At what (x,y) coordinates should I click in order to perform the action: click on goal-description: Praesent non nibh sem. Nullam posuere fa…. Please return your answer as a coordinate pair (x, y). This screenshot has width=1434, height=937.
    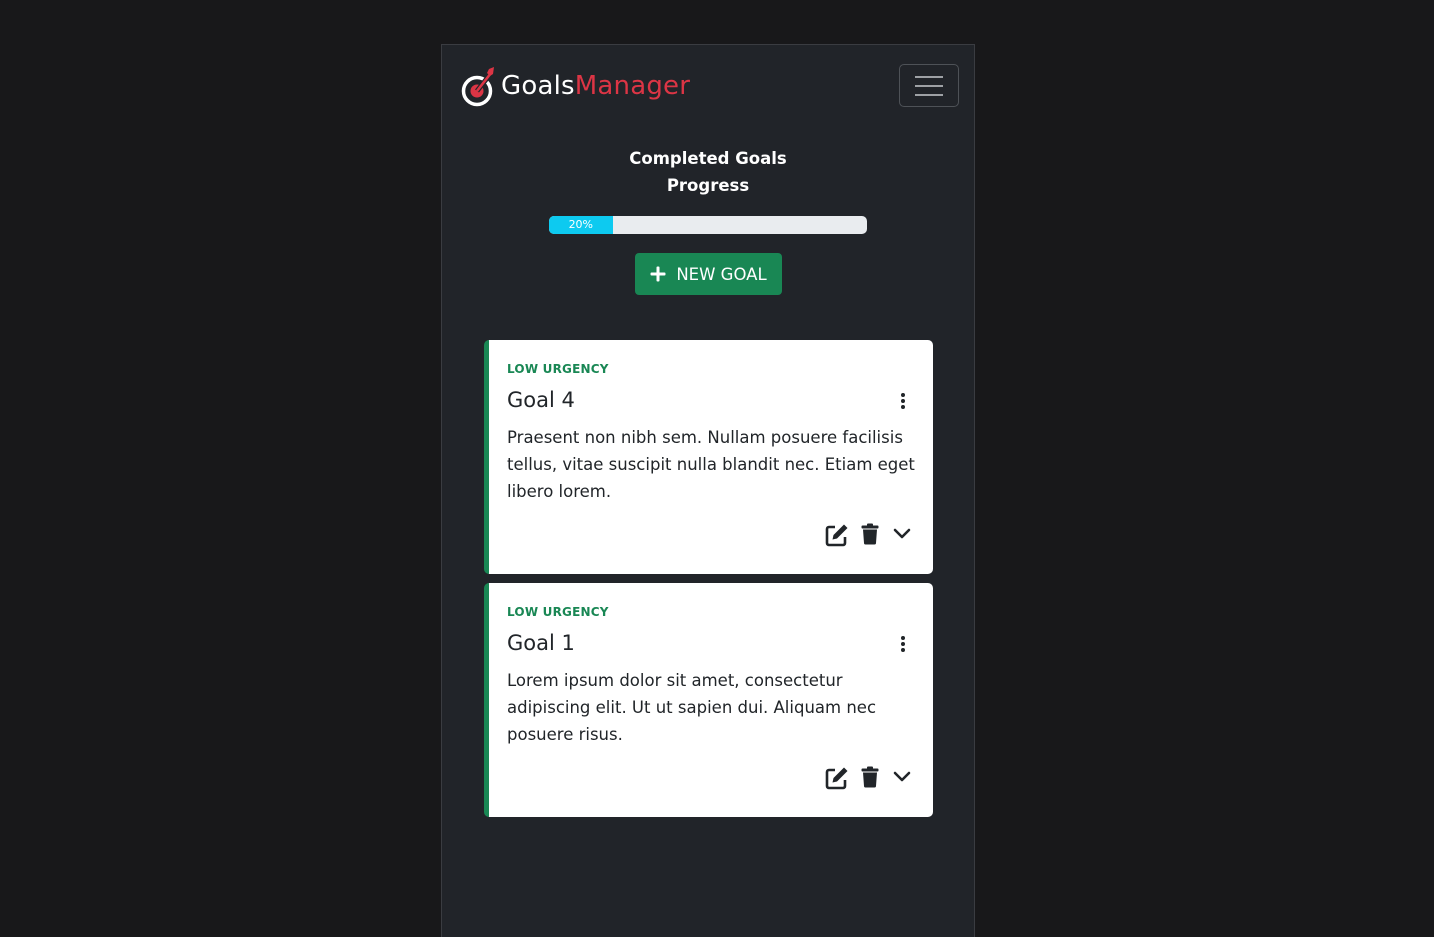
    Looking at the image, I should click on (711, 464).